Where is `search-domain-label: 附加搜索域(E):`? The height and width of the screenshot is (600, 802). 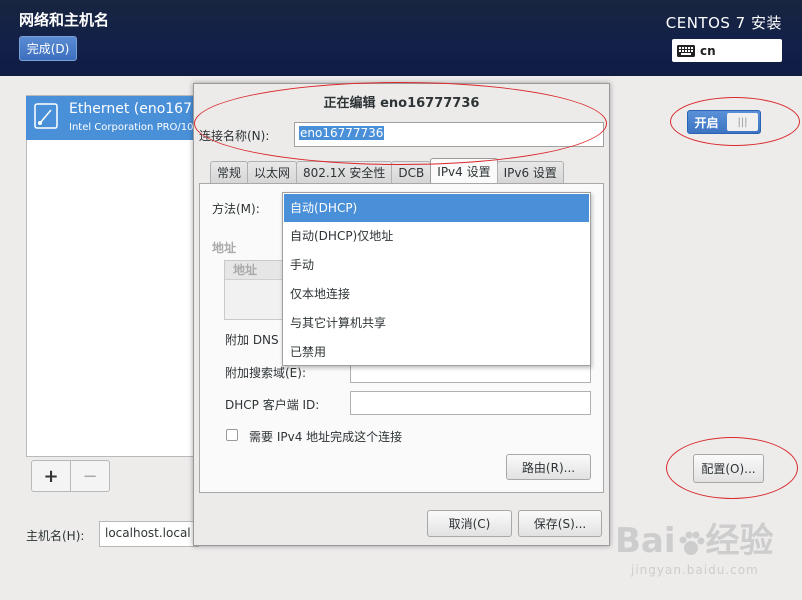
search-domain-label: 附加搜索域(E): is located at coordinates (265, 373).